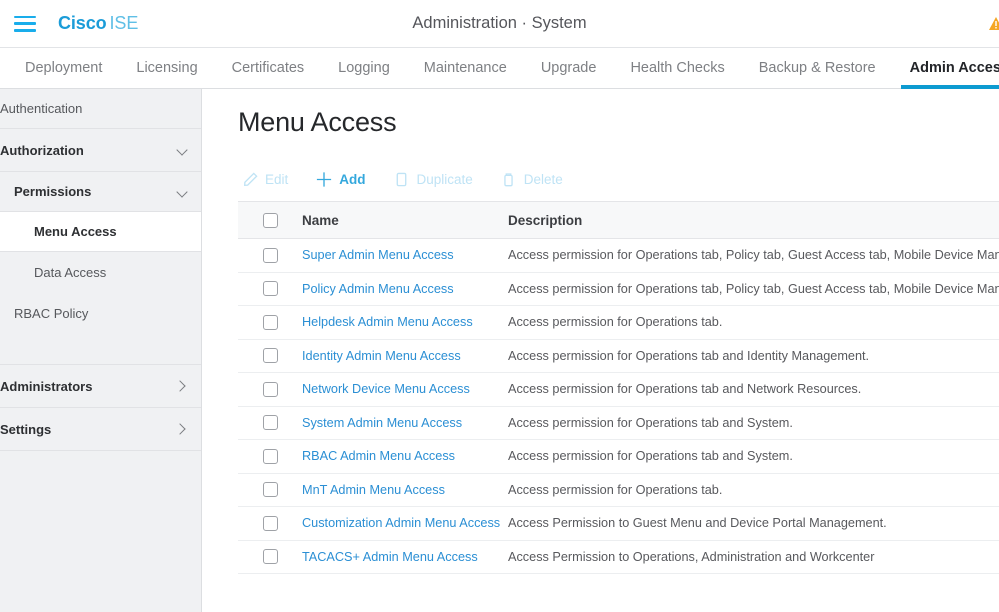 The width and height of the screenshot is (999, 612). I want to click on row-name-link: Super Admin Menu Access, so click(378, 255).